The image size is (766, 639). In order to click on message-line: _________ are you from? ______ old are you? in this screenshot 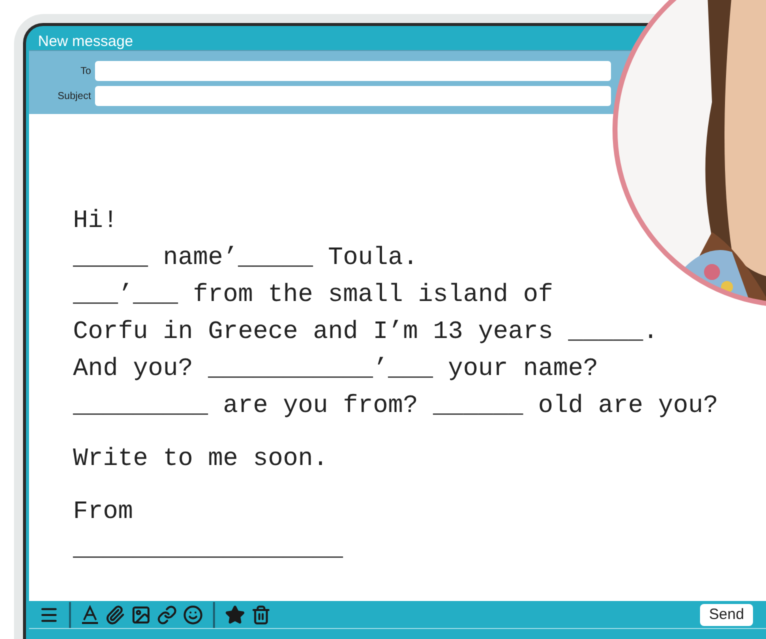, I will do `click(396, 406)`.